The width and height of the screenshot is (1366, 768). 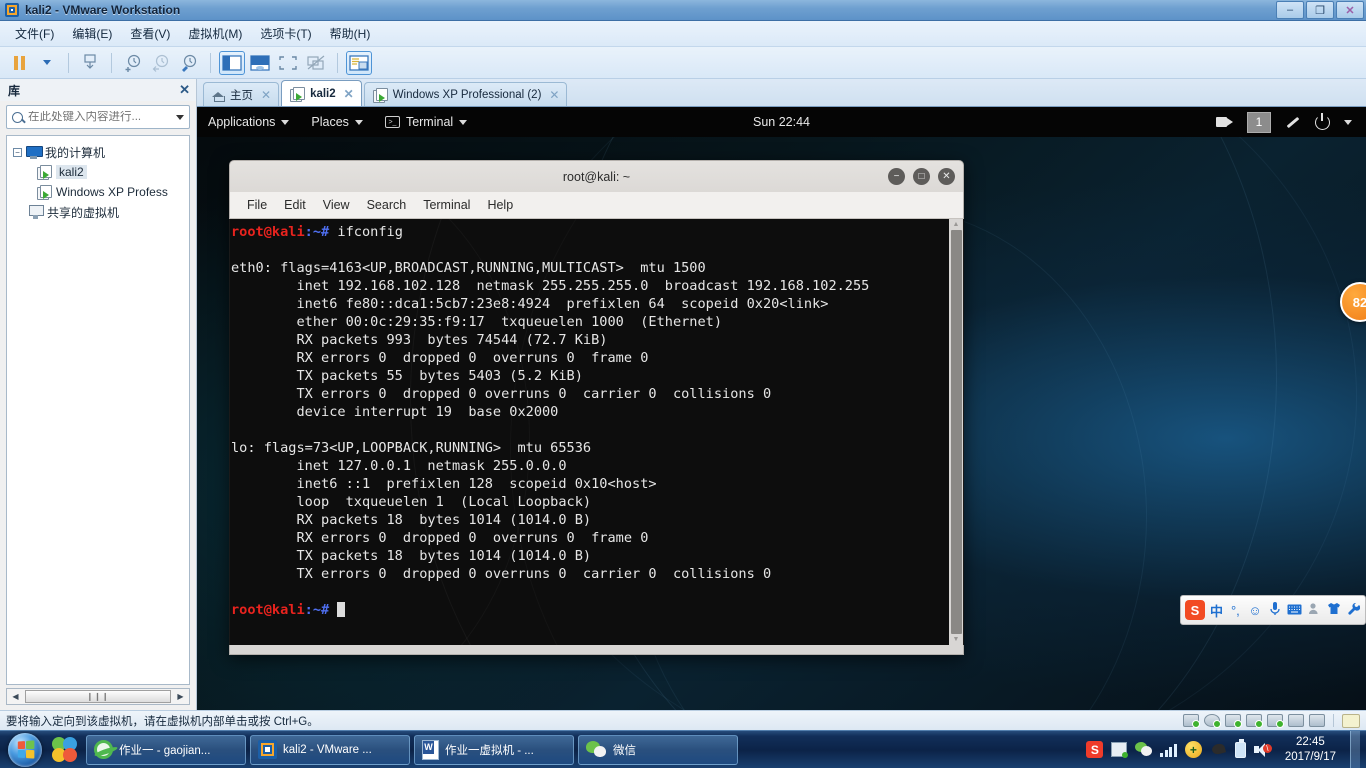 I want to click on voice-input-icon, so click(x=1274, y=610).